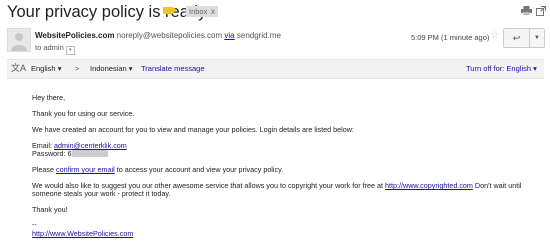 Image resolution: width=550 pixels, height=245 pixels. What do you see at coordinates (213, 11) in the screenshot?
I see `remove-label-button: x` at bounding box center [213, 11].